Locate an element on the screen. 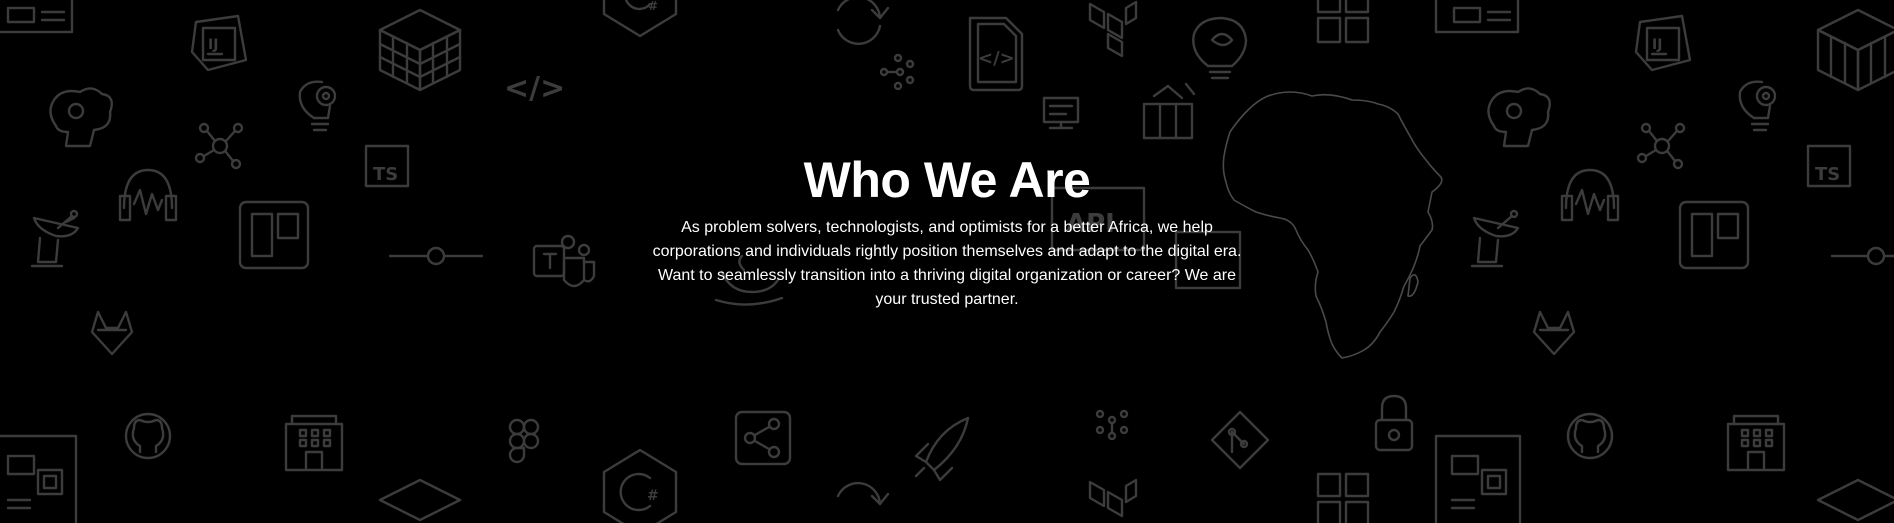  monitor-icon is located at coordinates (1061, 113).